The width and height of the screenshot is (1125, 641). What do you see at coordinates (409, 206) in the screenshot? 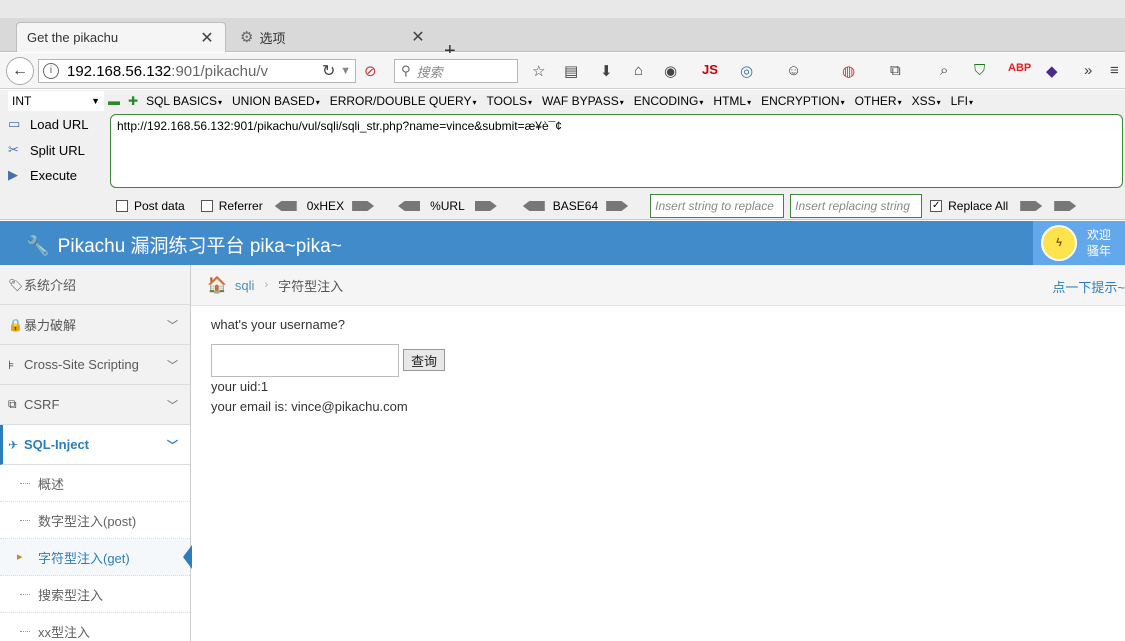
I see `url-decode-arrow-icon` at bounding box center [409, 206].